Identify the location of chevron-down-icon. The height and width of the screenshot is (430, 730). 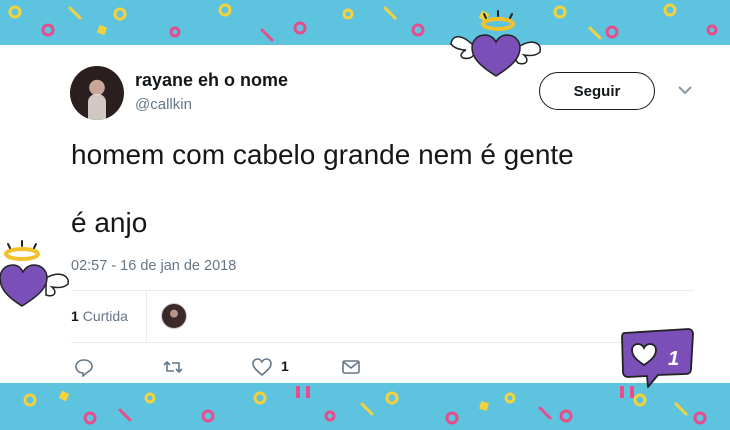
(685, 90).